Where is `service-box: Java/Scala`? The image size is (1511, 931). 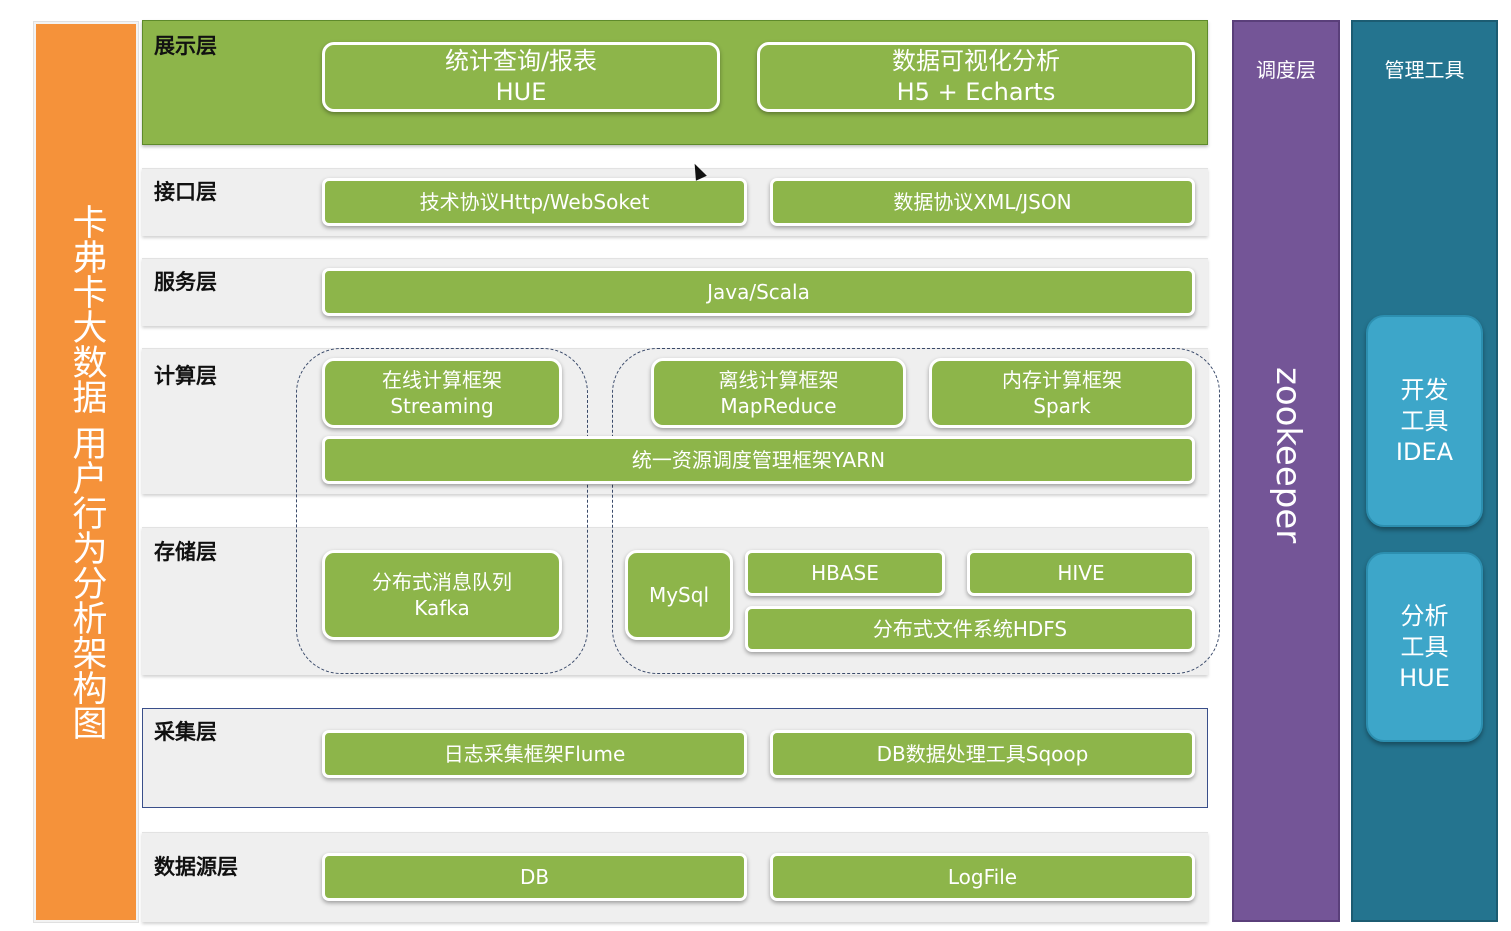 service-box: Java/Scala is located at coordinates (758, 292).